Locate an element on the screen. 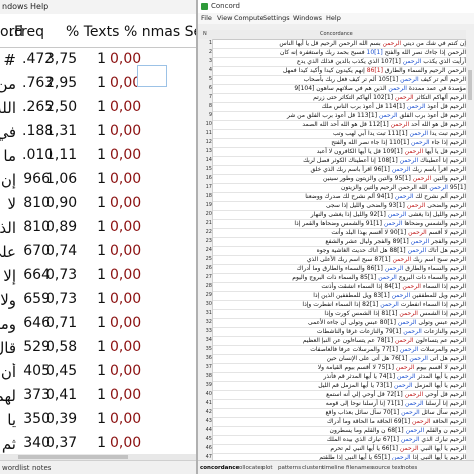 This screenshot has height=474, width=474. context-right: الرحيم قل هو الله أحد is located at coordinates (438, 124).